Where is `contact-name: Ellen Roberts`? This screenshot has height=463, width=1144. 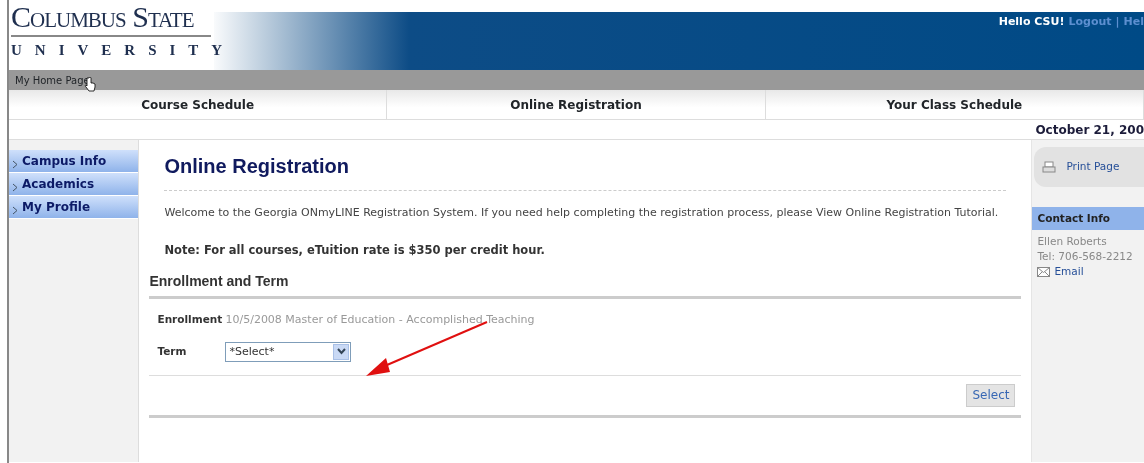
contact-name: Ellen Roberts is located at coordinates (1072, 241).